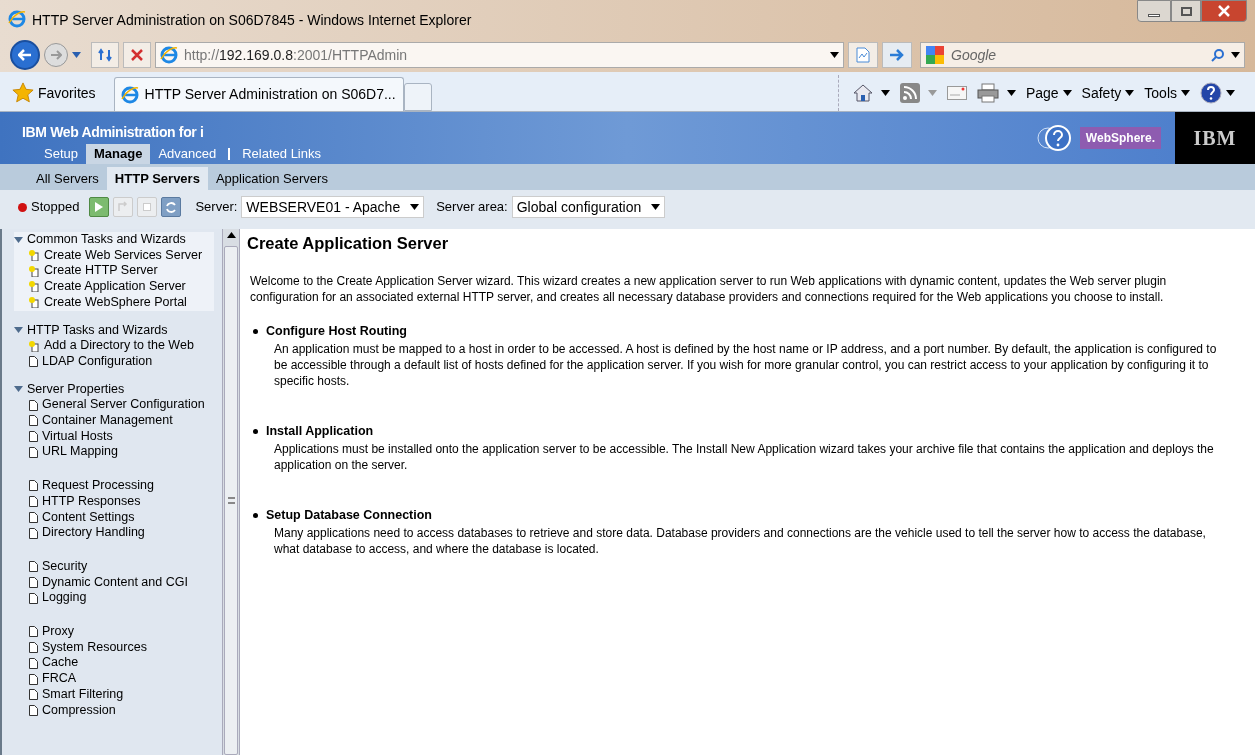 The image size is (1255, 755). What do you see at coordinates (114, 486) in the screenshot?
I see `sidebar-link: Request Processing` at bounding box center [114, 486].